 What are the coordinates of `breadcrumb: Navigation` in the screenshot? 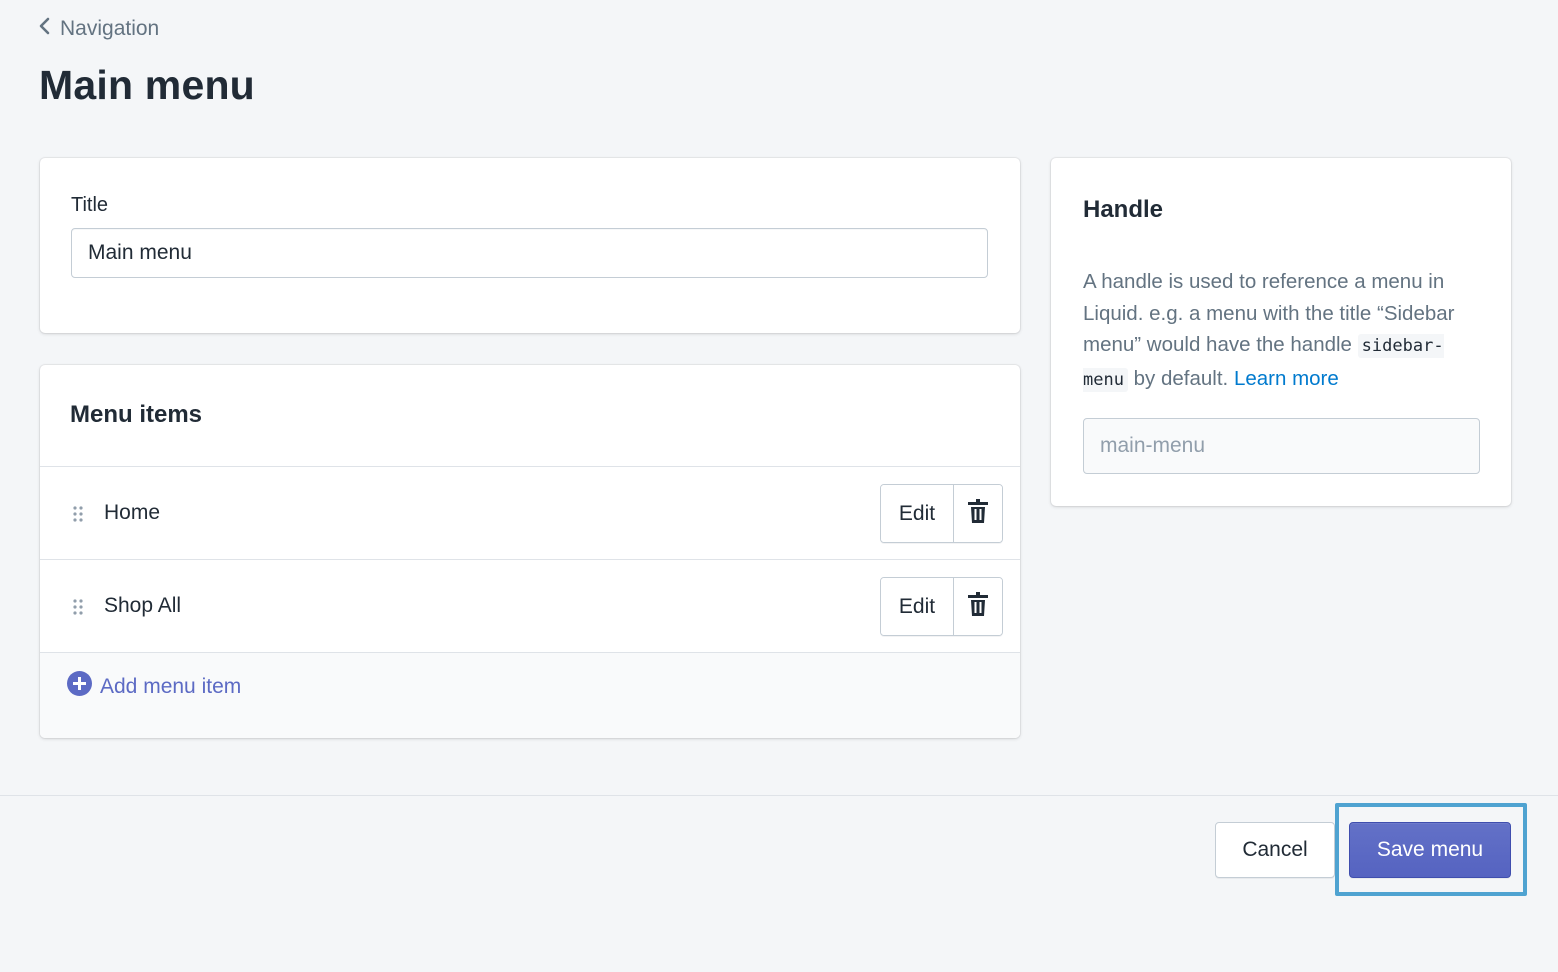 It's located at (98, 29).